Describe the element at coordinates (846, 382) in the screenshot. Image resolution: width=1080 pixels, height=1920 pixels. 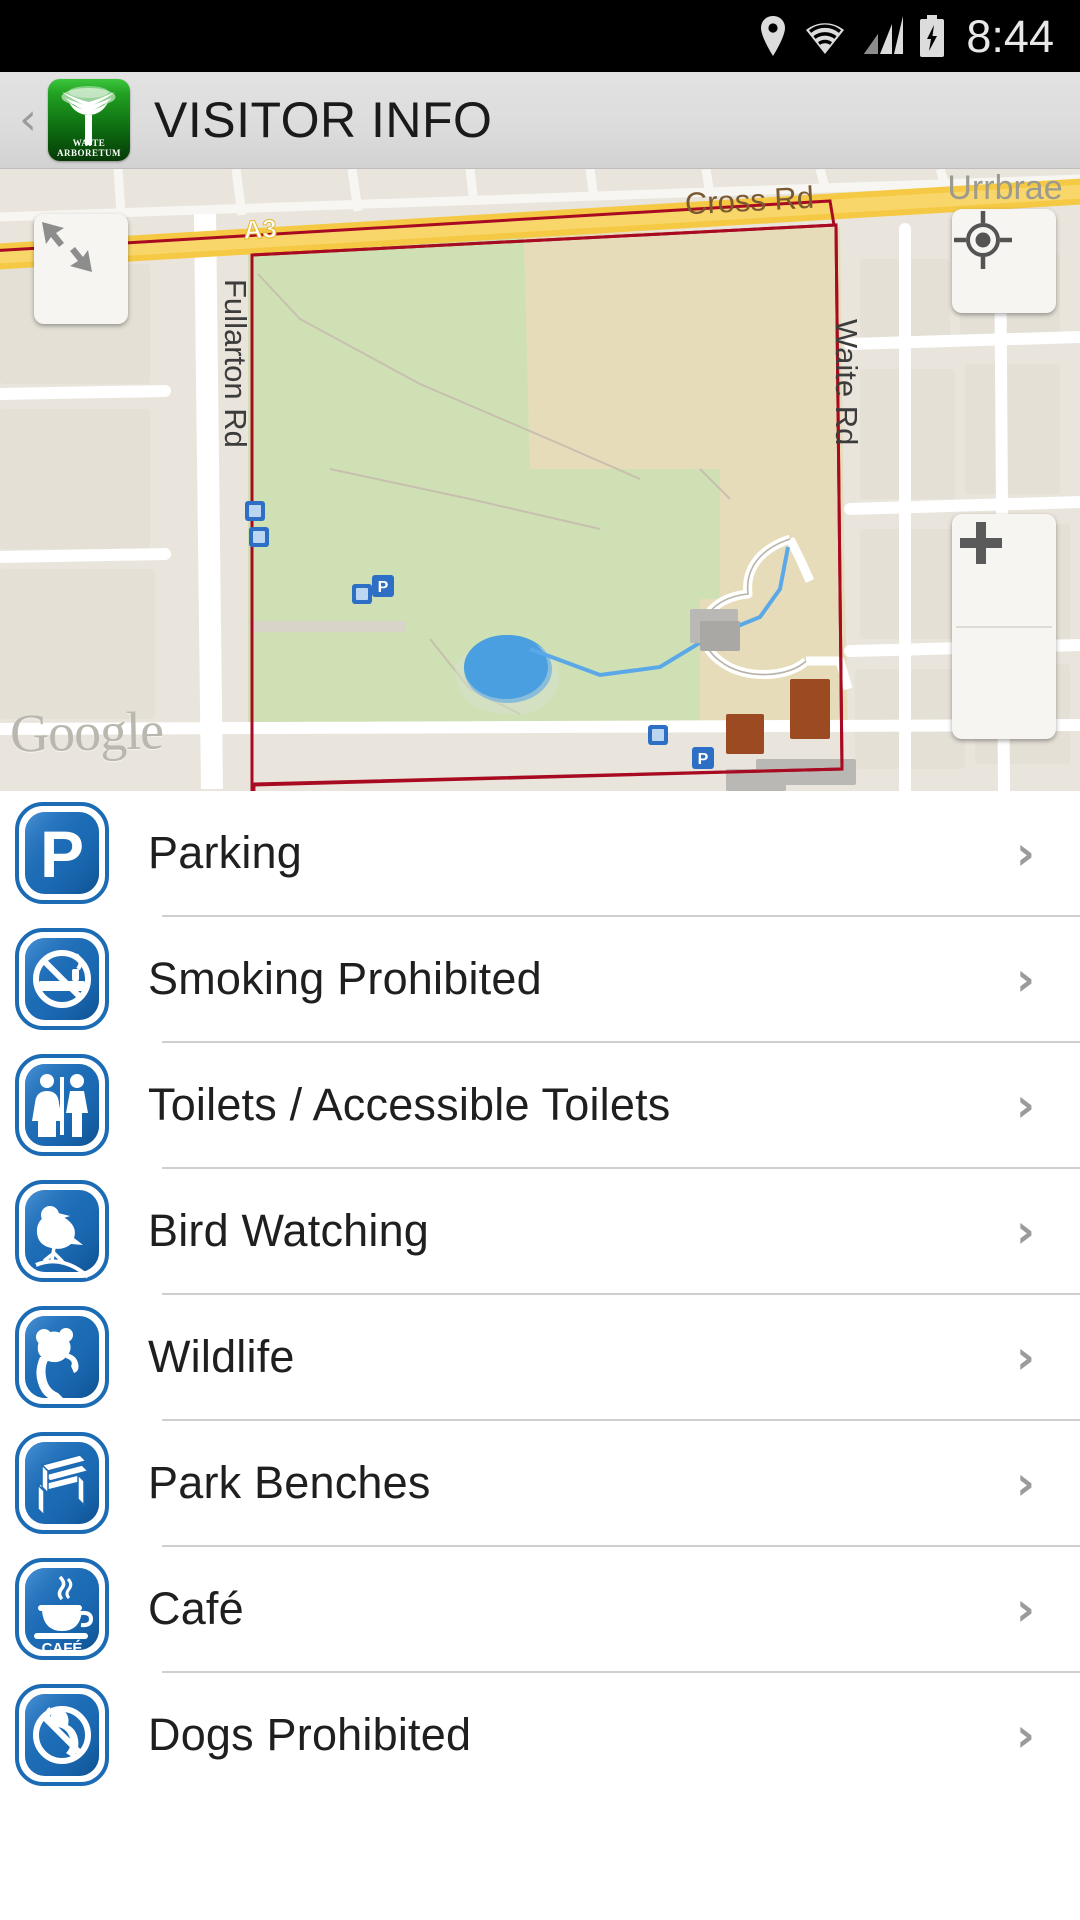
I see `road-label-waite-rd: Waite Rd` at that location.